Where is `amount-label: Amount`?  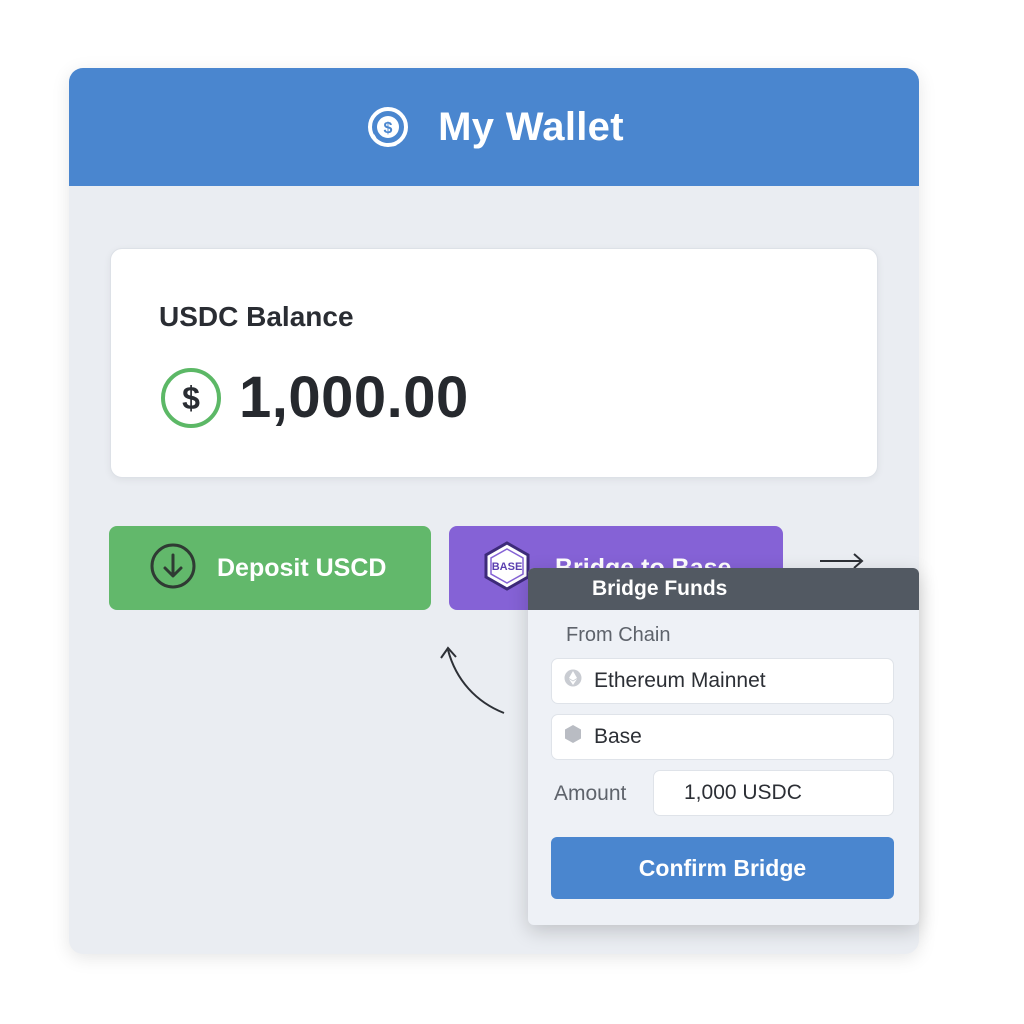
amount-label: Amount is located at coordinates (590, 793).